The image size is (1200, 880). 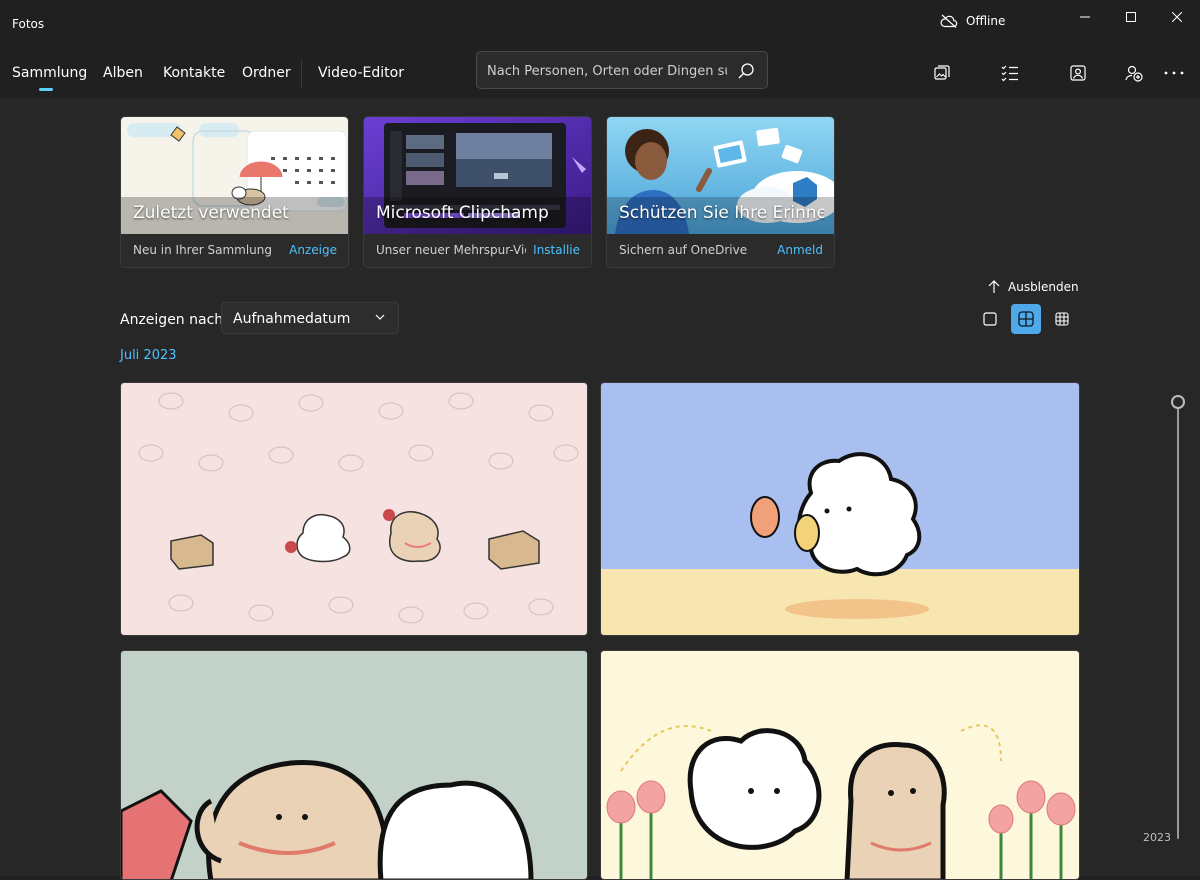 What do you see at coordinates (380, 317) in the screenshot?
I see `chevron-down-icon` at bounding box center [380, 317].